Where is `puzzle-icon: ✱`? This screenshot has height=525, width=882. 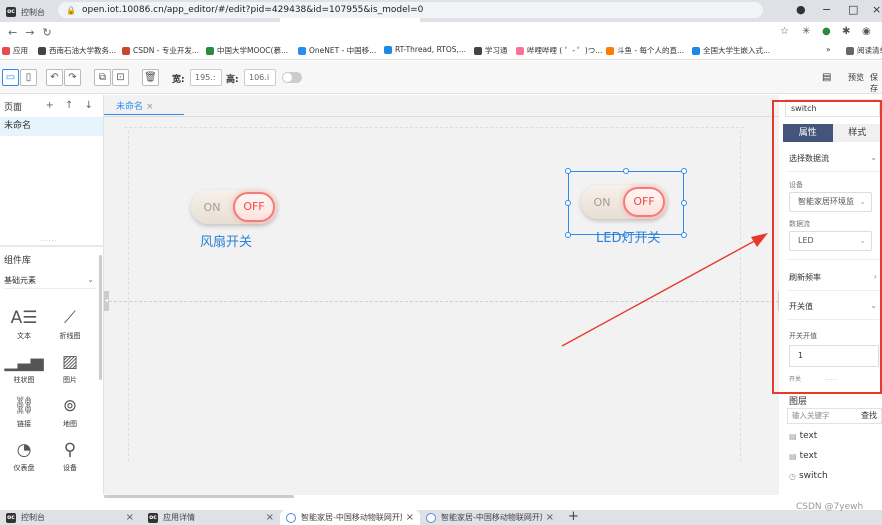
puzzle-icon: ✱ is located at coordinates (846, 31).